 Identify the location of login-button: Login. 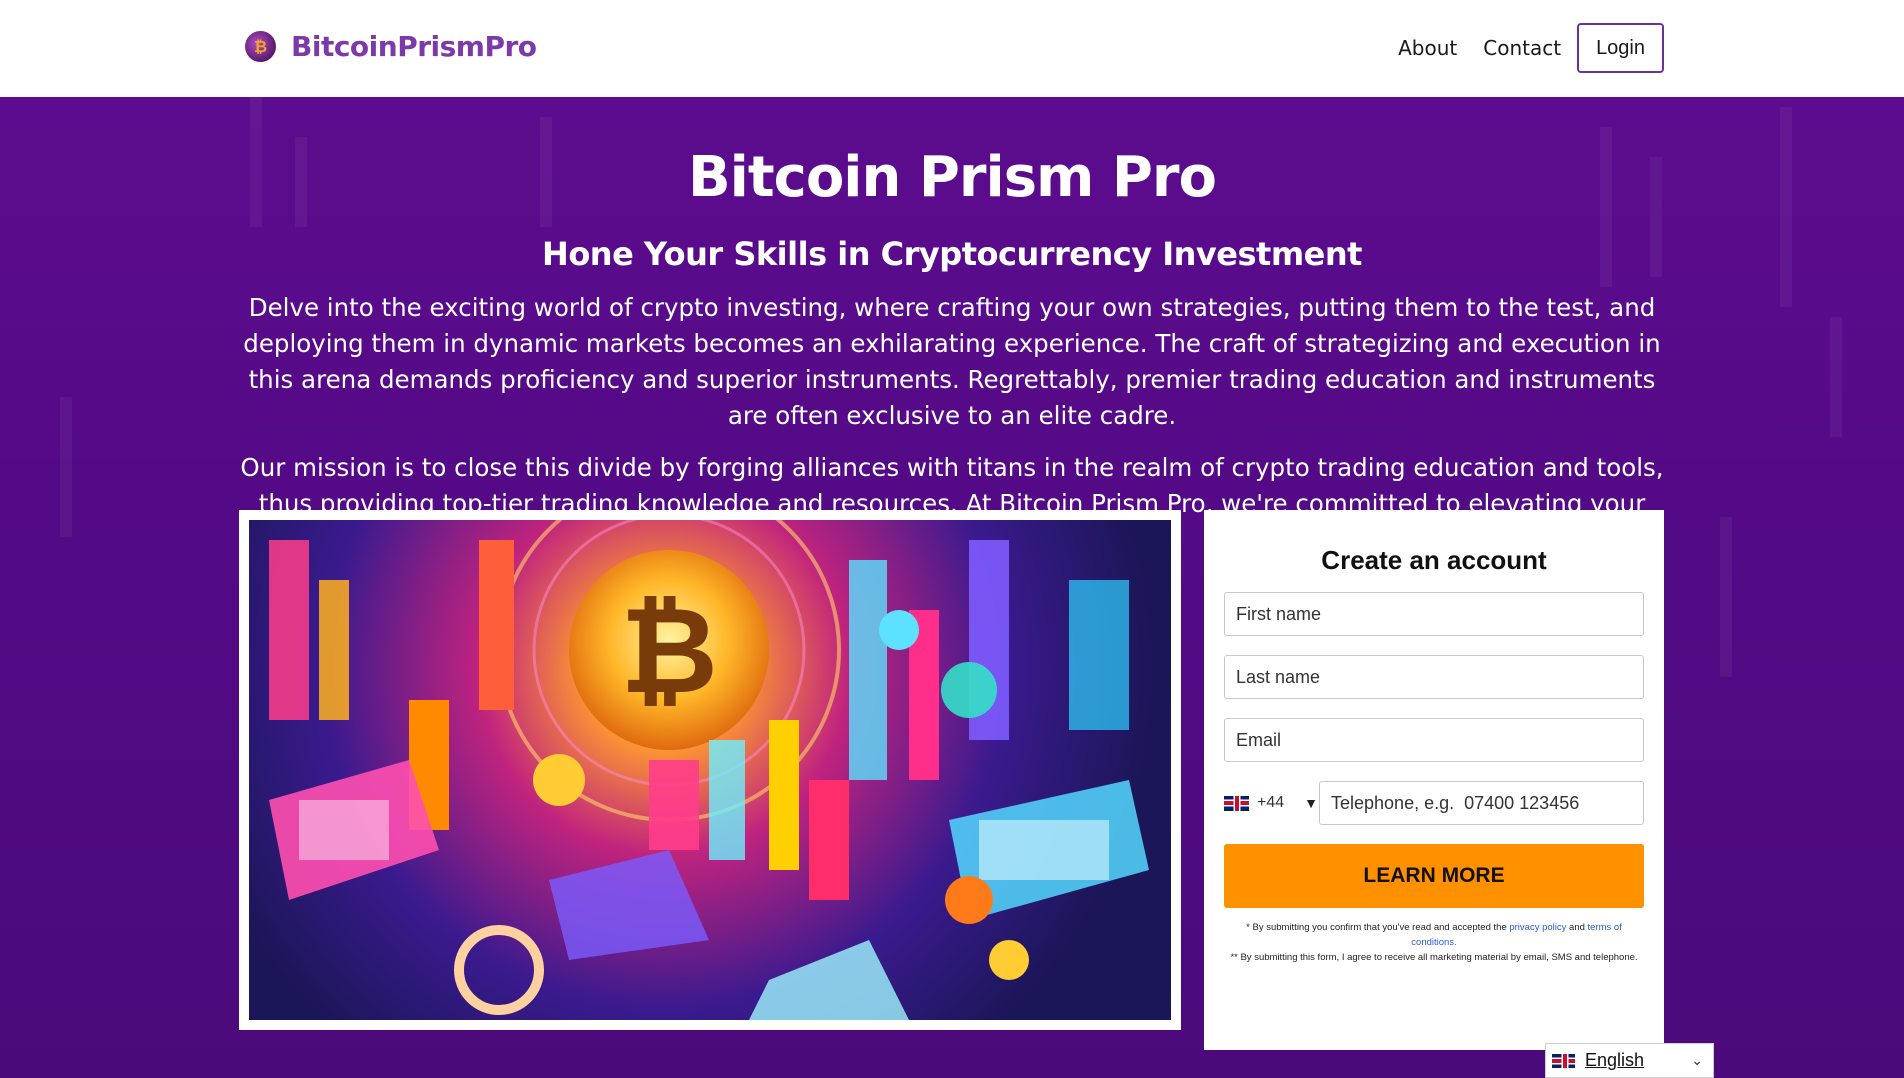
(1620, 48).